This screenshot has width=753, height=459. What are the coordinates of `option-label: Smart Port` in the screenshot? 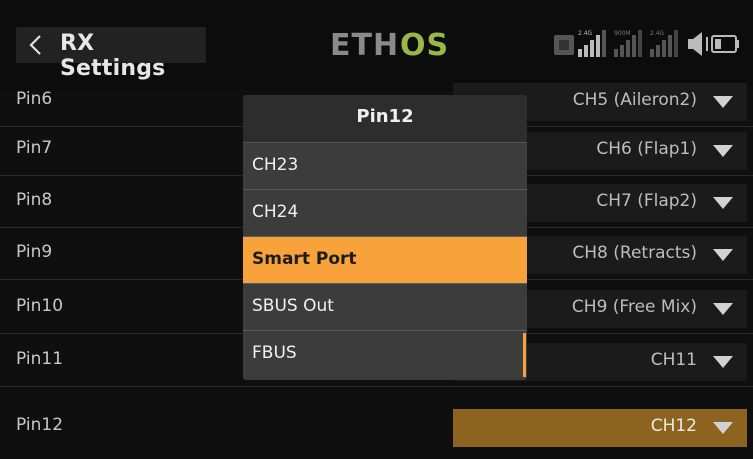 It's located at (304, 259).